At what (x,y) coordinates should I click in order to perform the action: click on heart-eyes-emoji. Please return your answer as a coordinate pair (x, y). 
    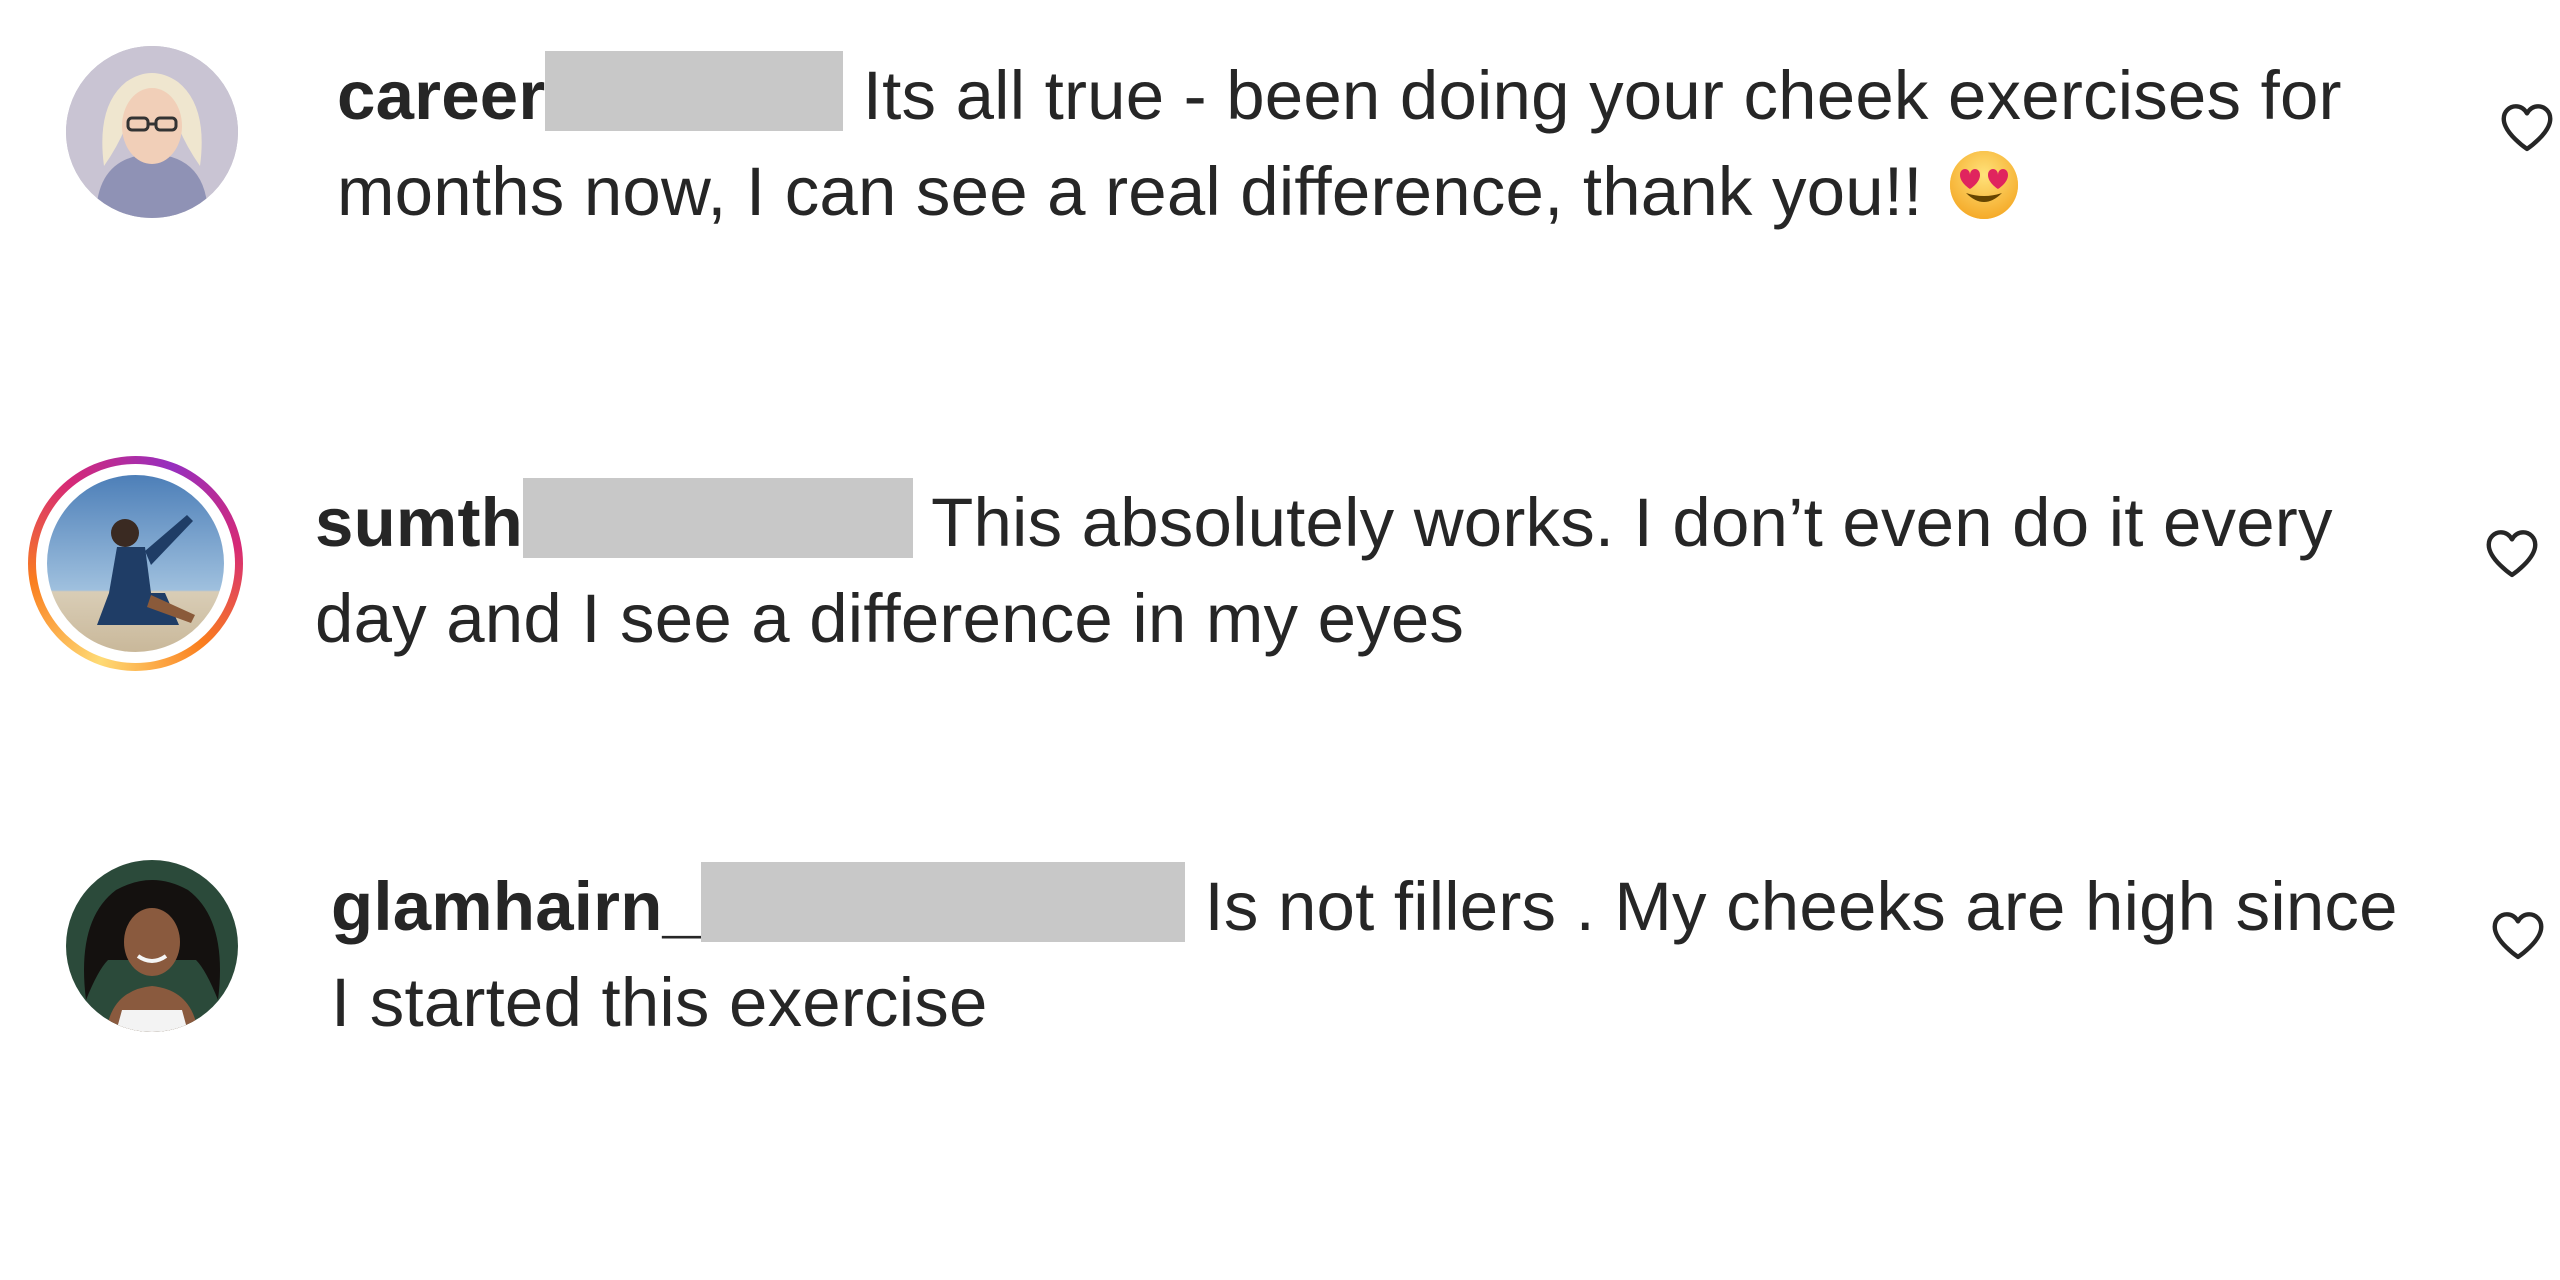
    Looking at the image, I should click on (1984, 197).